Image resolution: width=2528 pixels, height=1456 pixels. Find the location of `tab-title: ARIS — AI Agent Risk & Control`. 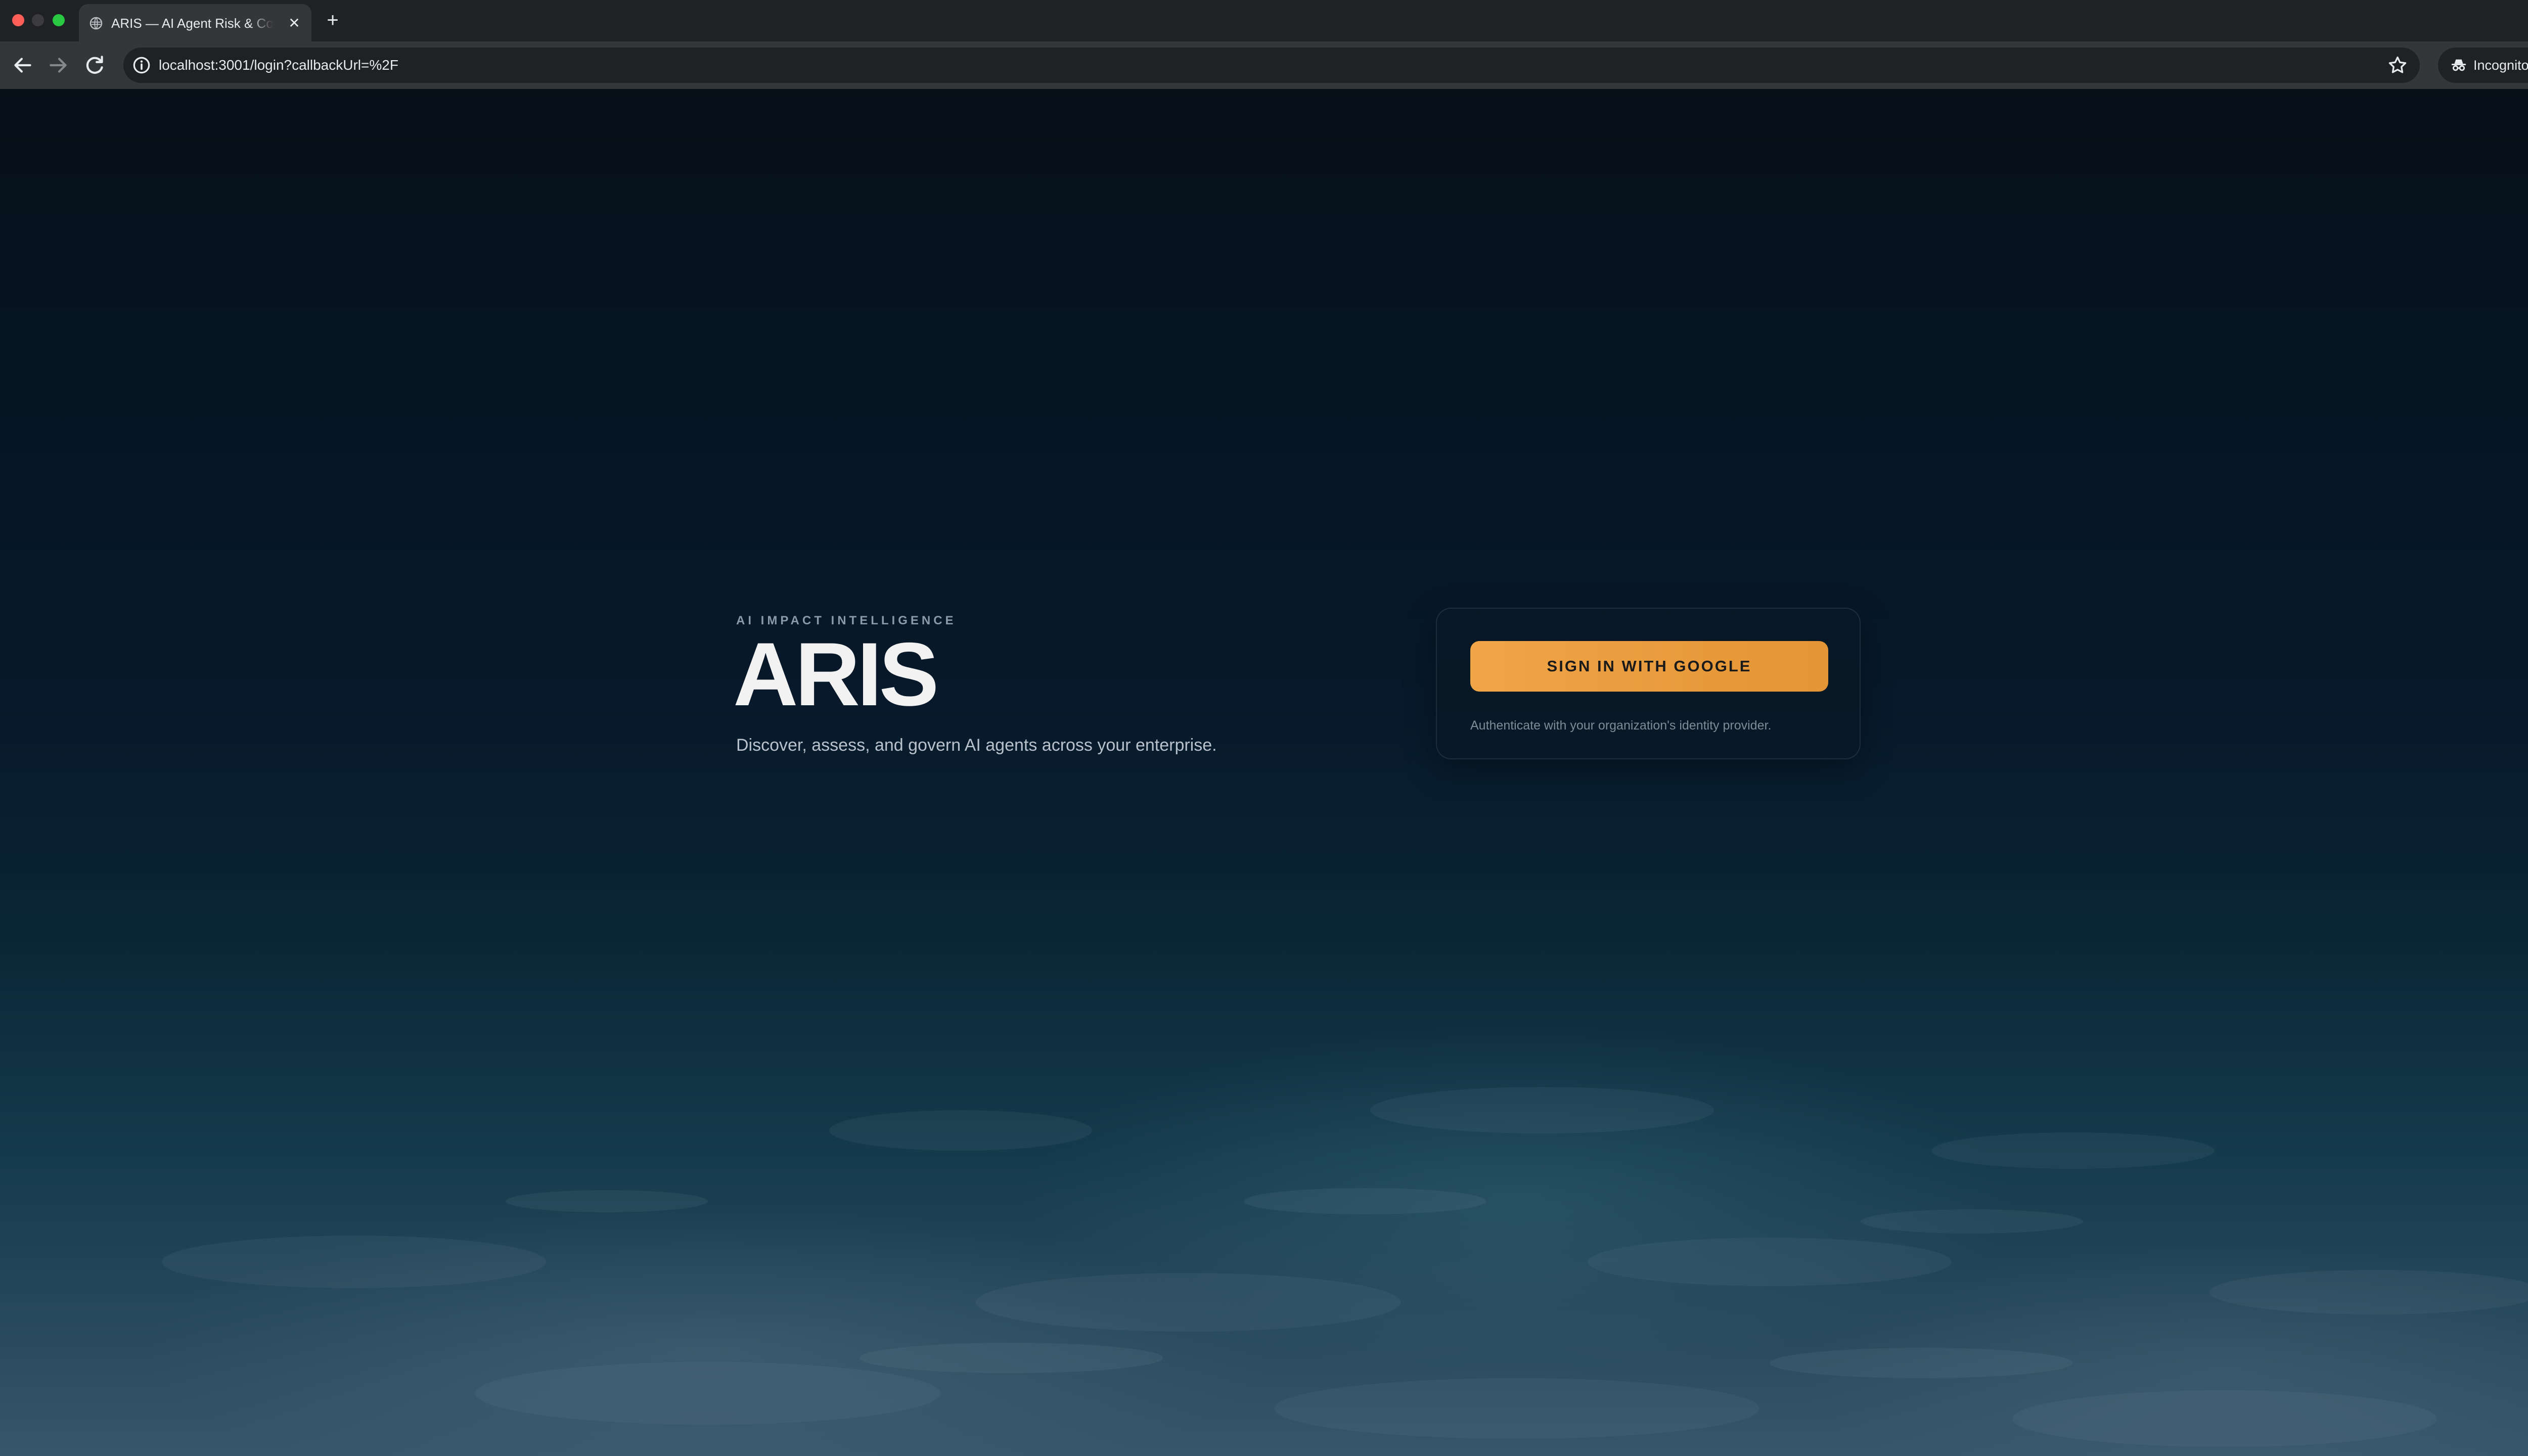

tab-title: ARIS — AI Agent Risk & Control is located at coordinates (192, 23).